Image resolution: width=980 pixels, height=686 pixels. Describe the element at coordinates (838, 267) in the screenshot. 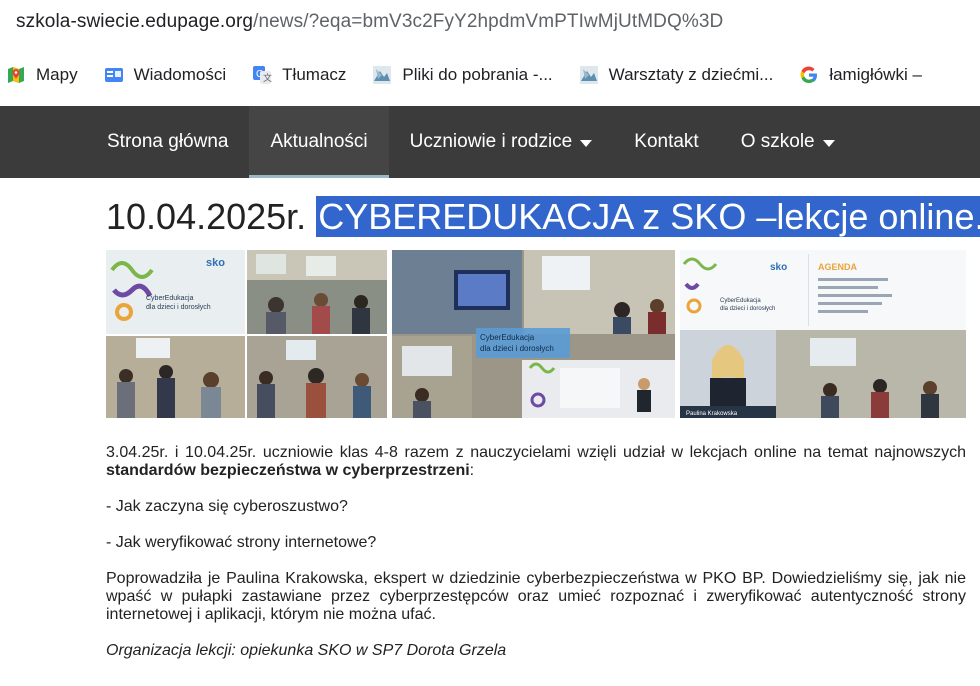

I see `agenda-label: AGENDA` at that location.